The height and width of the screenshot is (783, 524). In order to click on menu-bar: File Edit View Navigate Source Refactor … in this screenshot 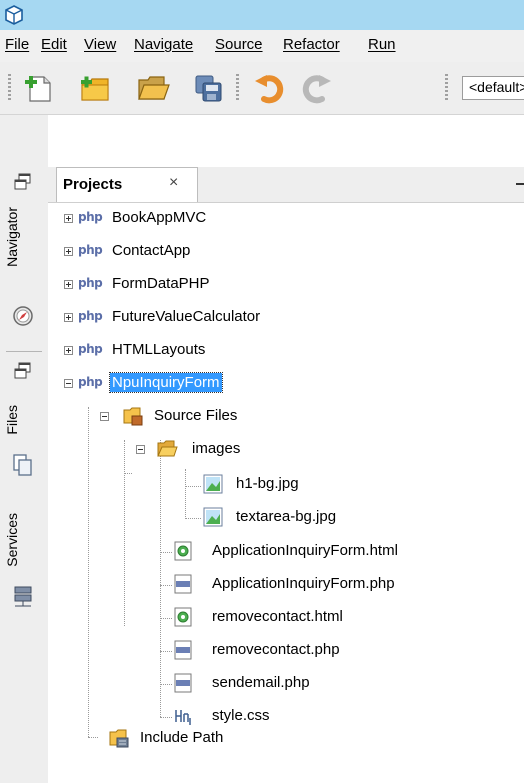, I will do `click(262, 46)`.